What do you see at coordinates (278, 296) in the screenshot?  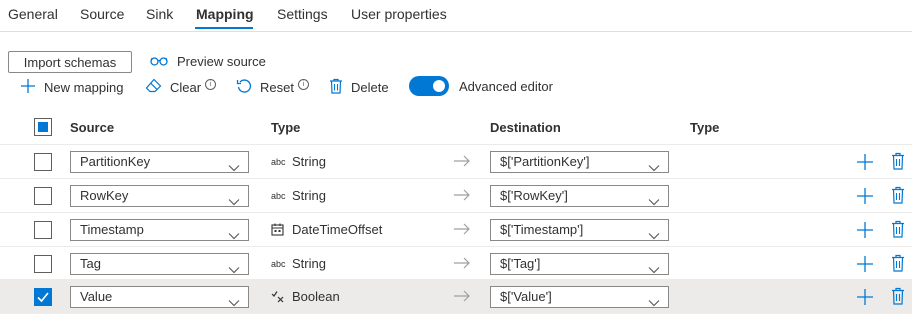 I see `boolean-icon` at bounding box center [278, 296].